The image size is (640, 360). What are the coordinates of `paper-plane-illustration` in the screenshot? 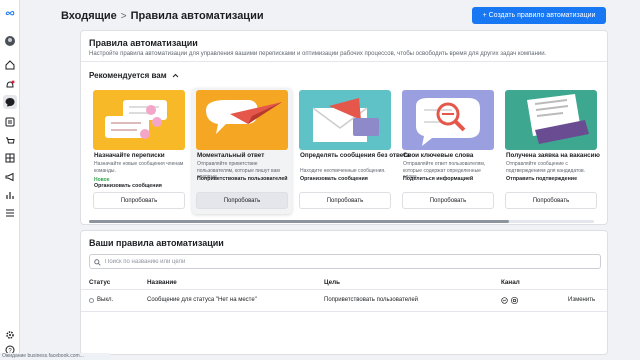 It's located at (242, 120).